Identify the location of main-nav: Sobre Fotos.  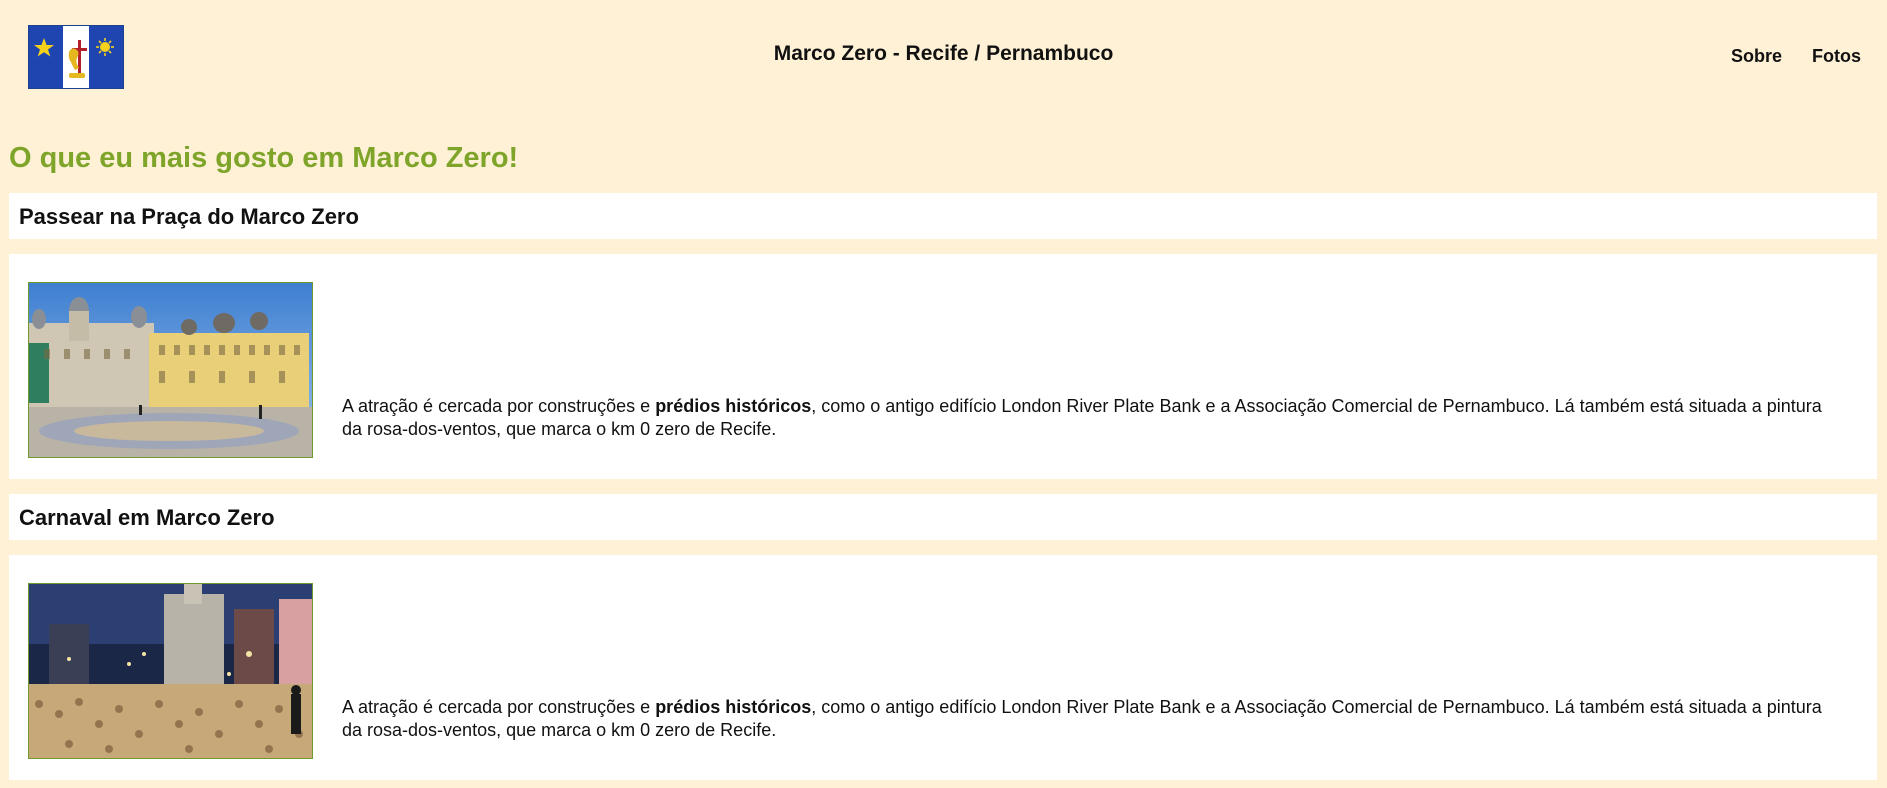
(1796, 56).